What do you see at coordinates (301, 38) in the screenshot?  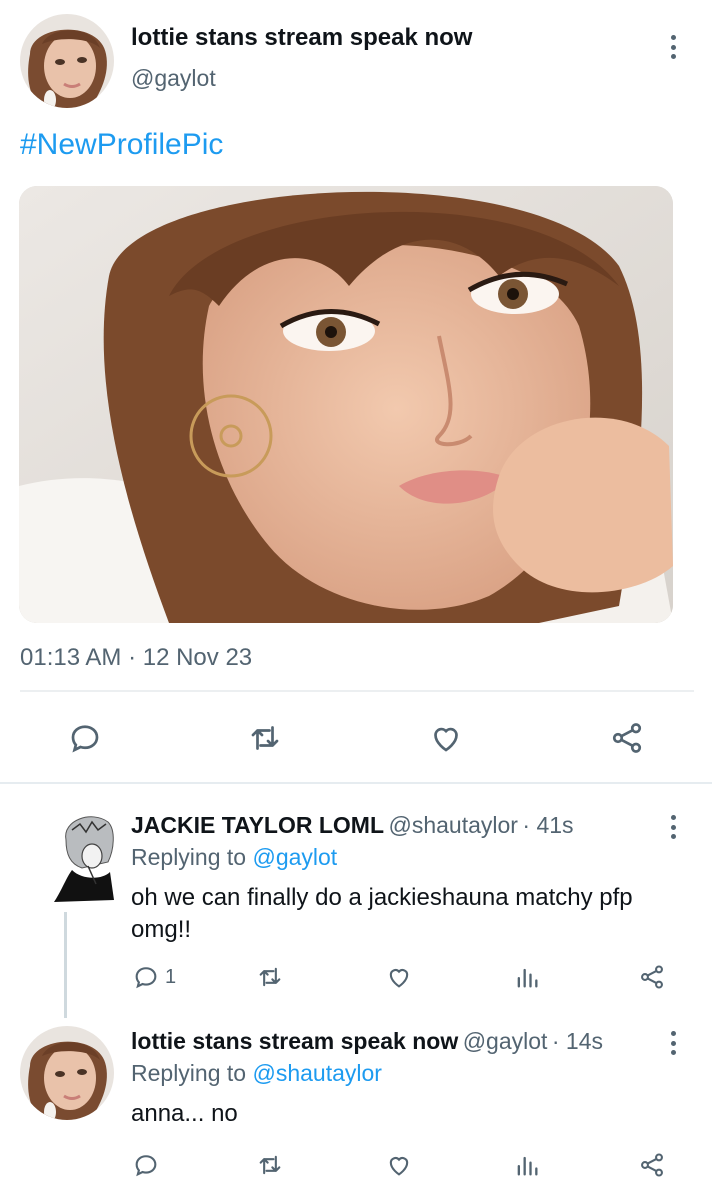 I see `author-name: lottie stans stream speak now` at bounding box center [301, 38].